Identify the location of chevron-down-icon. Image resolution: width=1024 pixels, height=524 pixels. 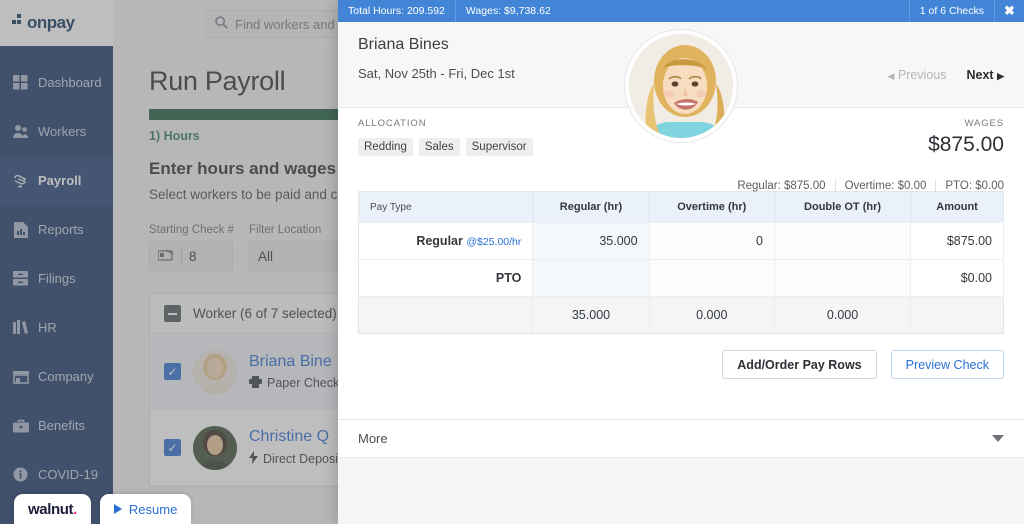
(998, 438).